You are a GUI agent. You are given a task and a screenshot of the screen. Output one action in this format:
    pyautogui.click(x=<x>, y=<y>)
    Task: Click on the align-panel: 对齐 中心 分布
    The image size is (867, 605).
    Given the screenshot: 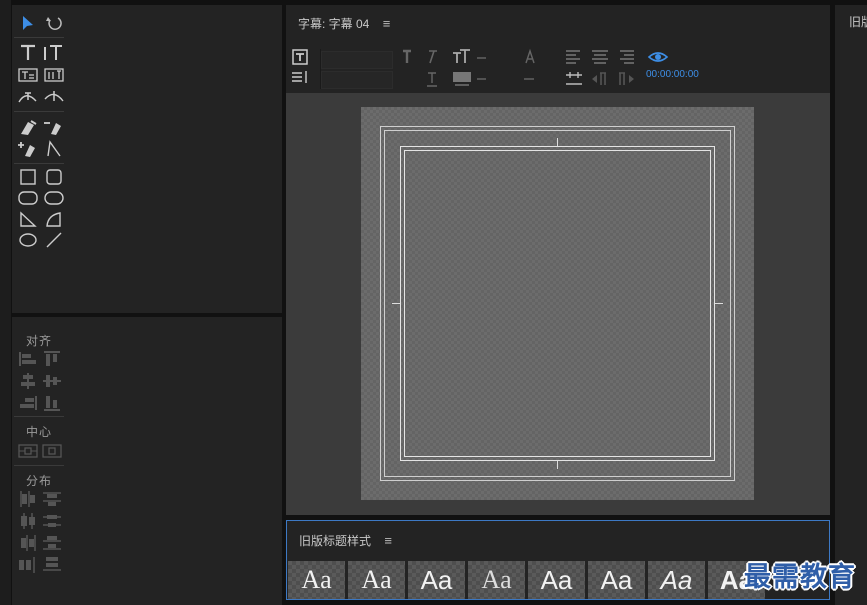 What is the action you would take?
    pyautogui.click(x=147, y=461)
    